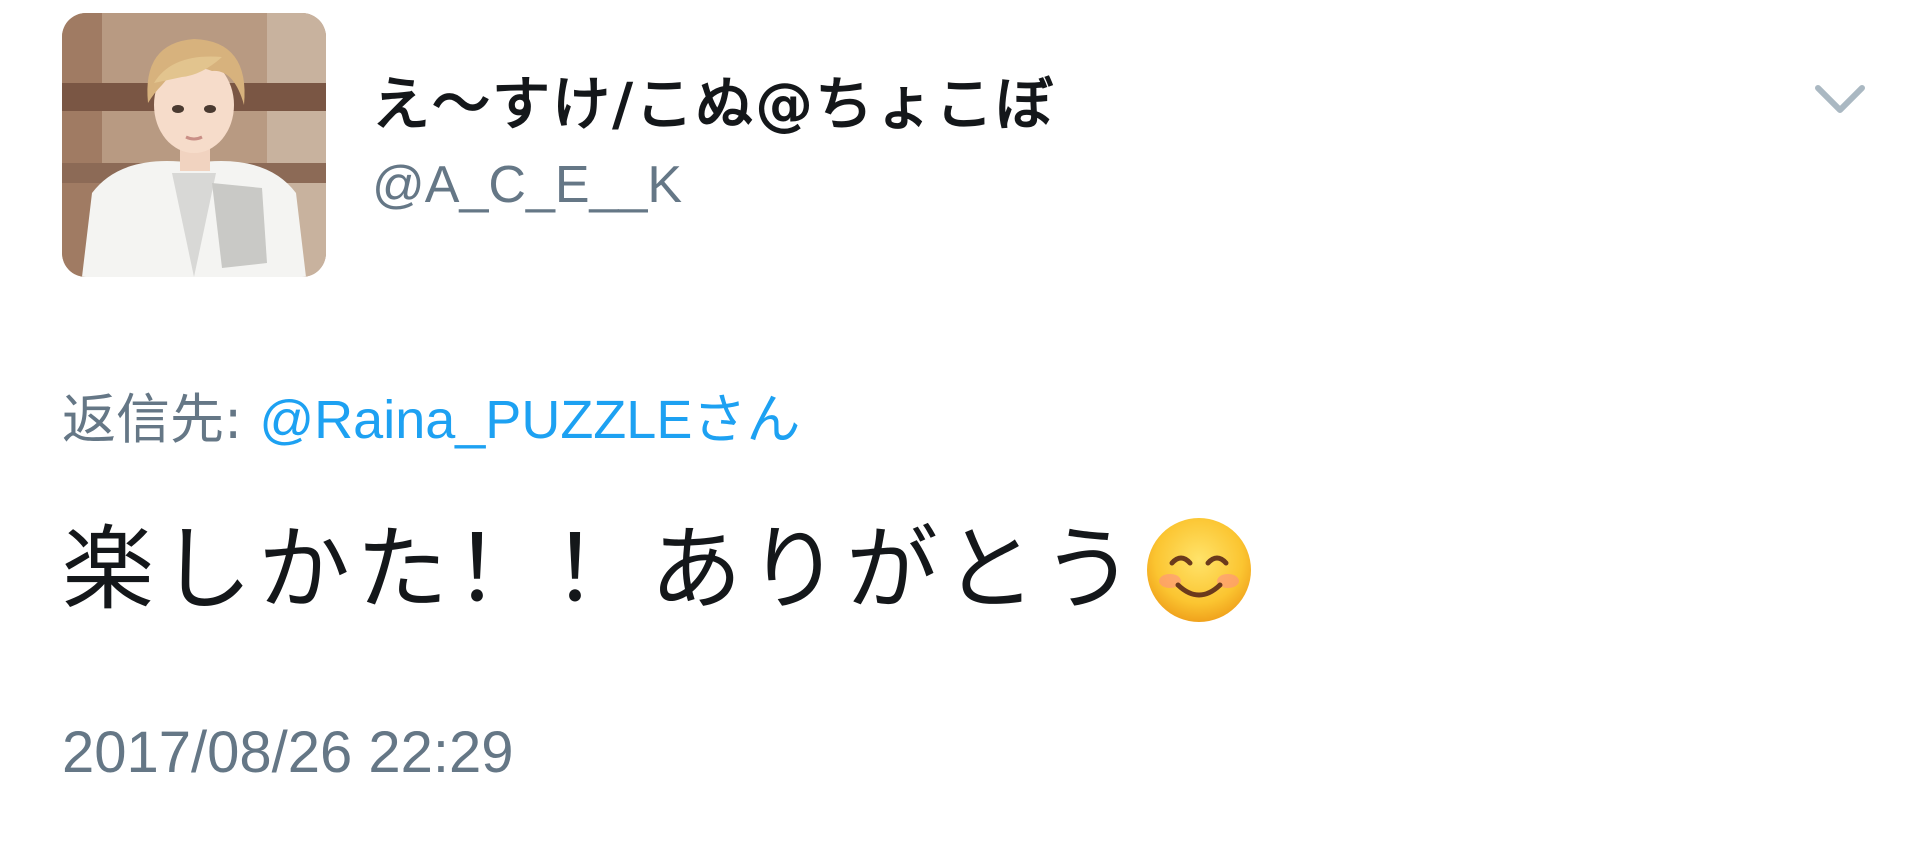  What do you see at coordinates (288, 753) in the screenshot?
I see `tweet-timestamp: 2017/08/26 22:29` at bounding box center [288, 753].